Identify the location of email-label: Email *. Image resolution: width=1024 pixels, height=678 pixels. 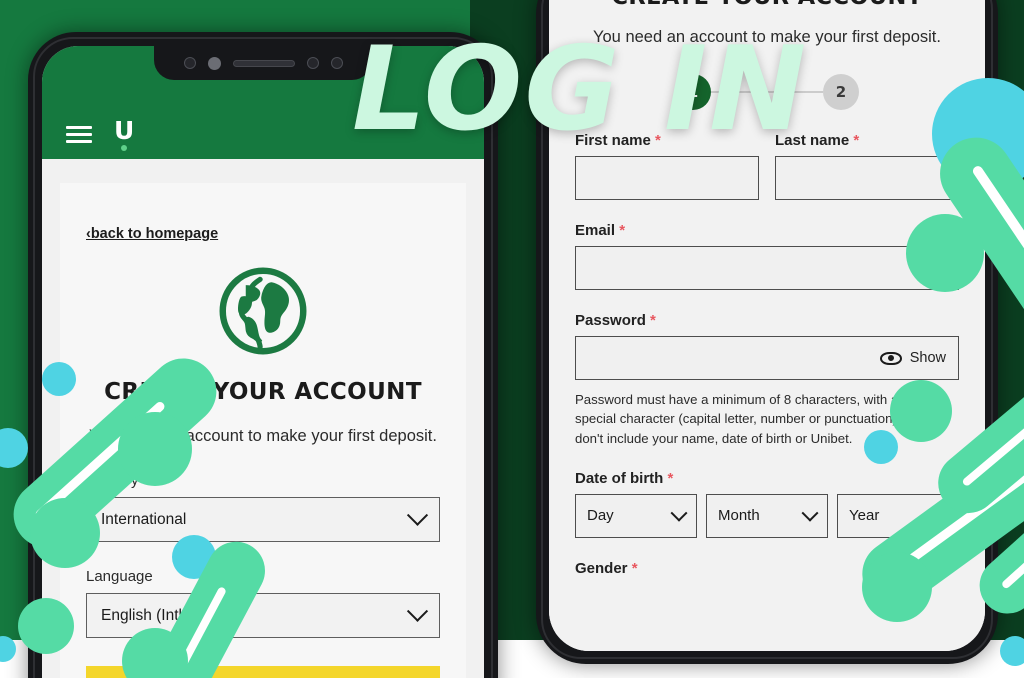
(767, 230).